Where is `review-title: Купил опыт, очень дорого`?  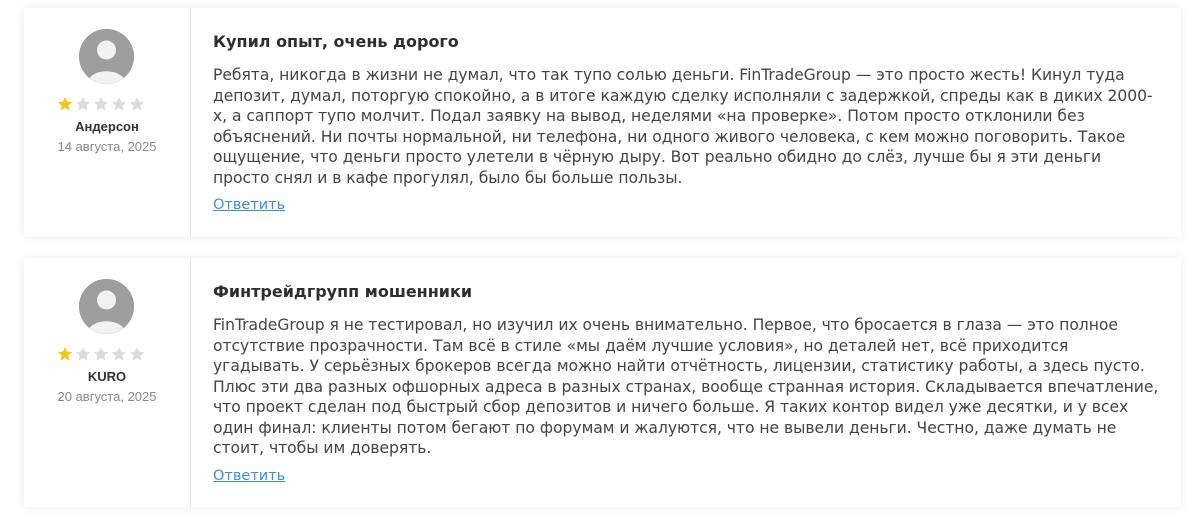 review-title: Купил опыт, очень дорого is located at coordinates (336, 41).